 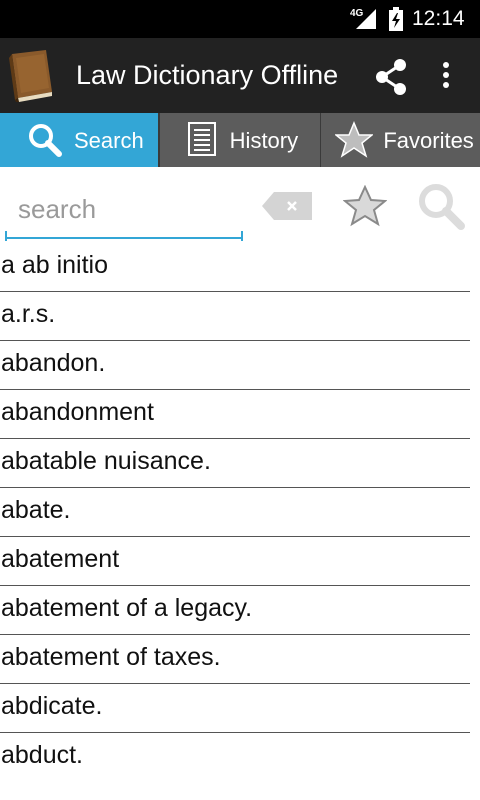 What do you see at coordinates (106, 461) in the screenshot?
I see `list-item-text: abatable nuisance.` at bounding box center [106, 461].